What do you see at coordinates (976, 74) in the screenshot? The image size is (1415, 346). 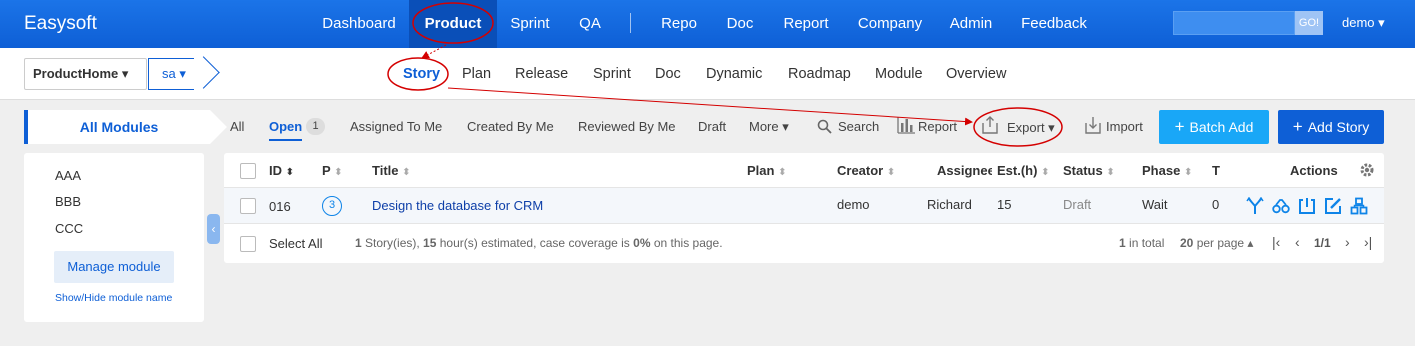 I see `subnav-overview: Overview` at bounding box center [976, 74].